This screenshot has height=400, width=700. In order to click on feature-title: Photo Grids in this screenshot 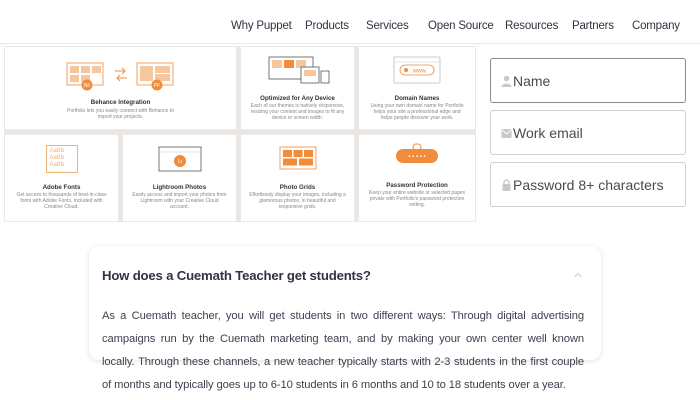, I will do `click(297, 187)`.